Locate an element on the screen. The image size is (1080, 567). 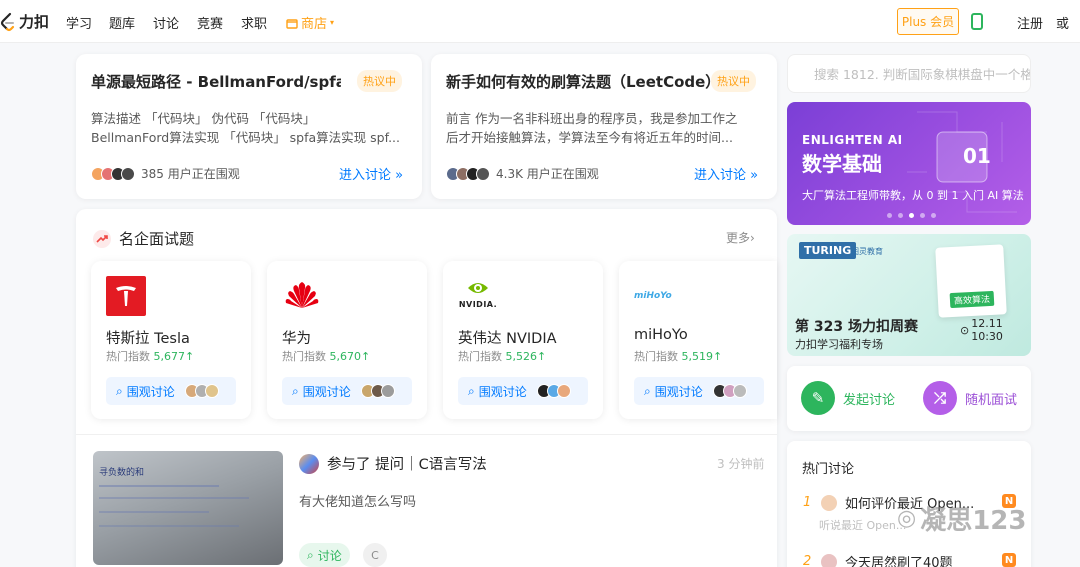
nav-contest: 竞赛 is located at coordinates (210, 22).